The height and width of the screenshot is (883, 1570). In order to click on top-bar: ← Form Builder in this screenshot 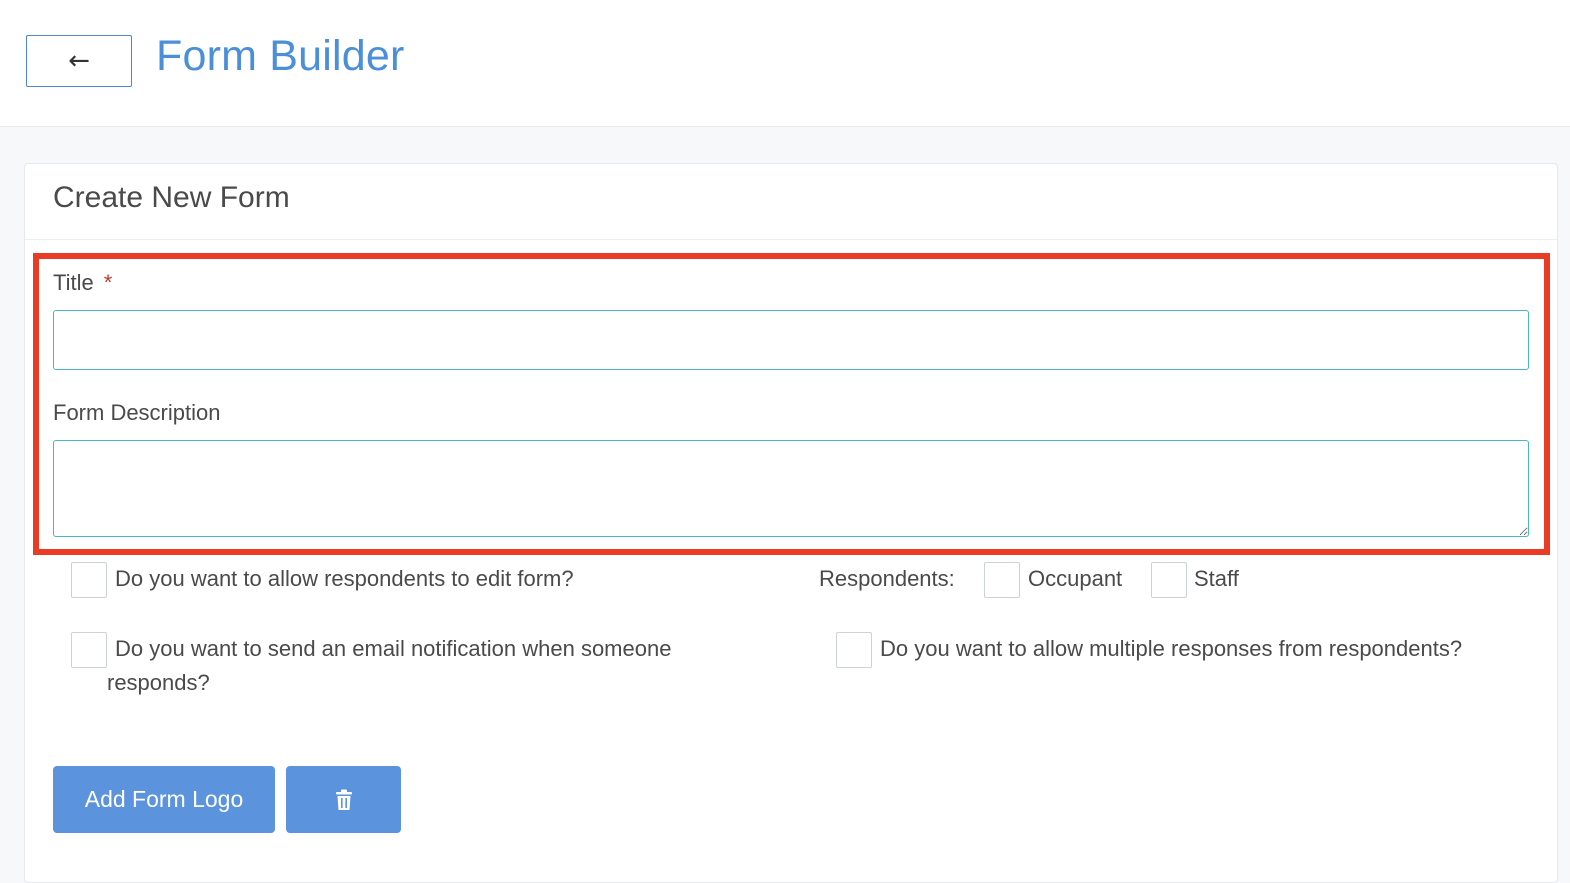, I will do `click(785, 63)`.